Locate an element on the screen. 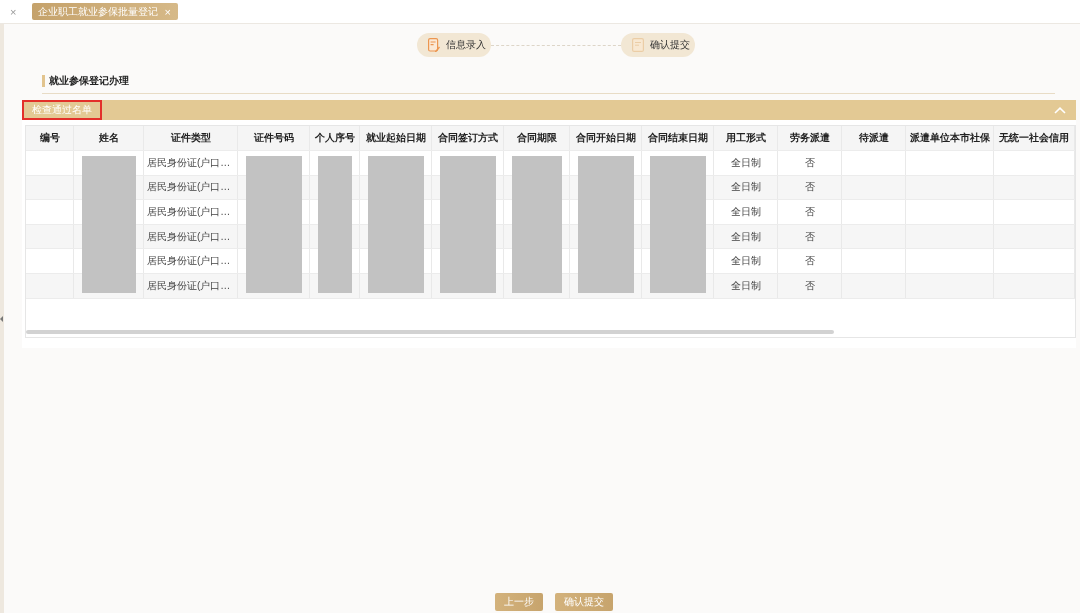  tab: × is located at coordinates (13, 11).